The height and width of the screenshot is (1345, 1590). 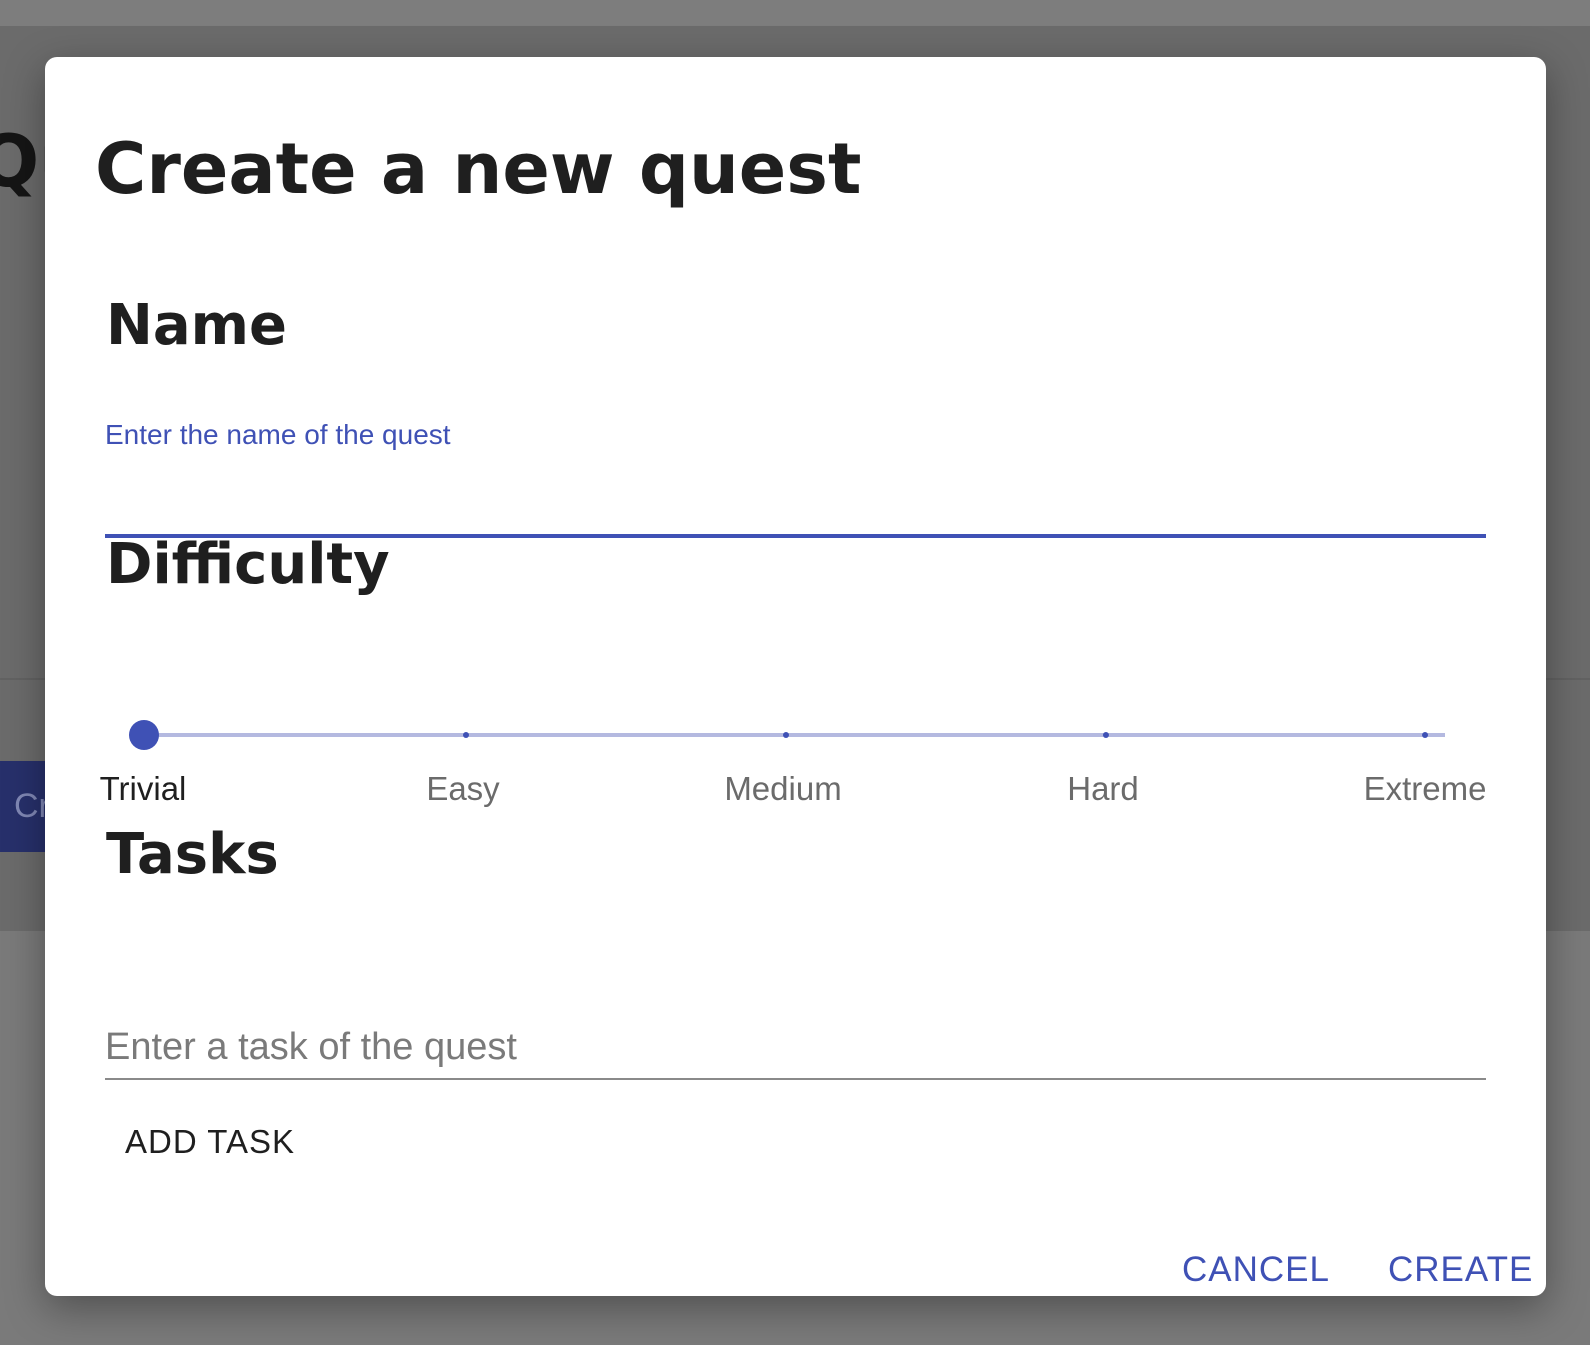 What do you see at coordinates (463, 789) in the screenshot?
I see `slider-mark-easy: Easy` at bounding box center [463, 789].